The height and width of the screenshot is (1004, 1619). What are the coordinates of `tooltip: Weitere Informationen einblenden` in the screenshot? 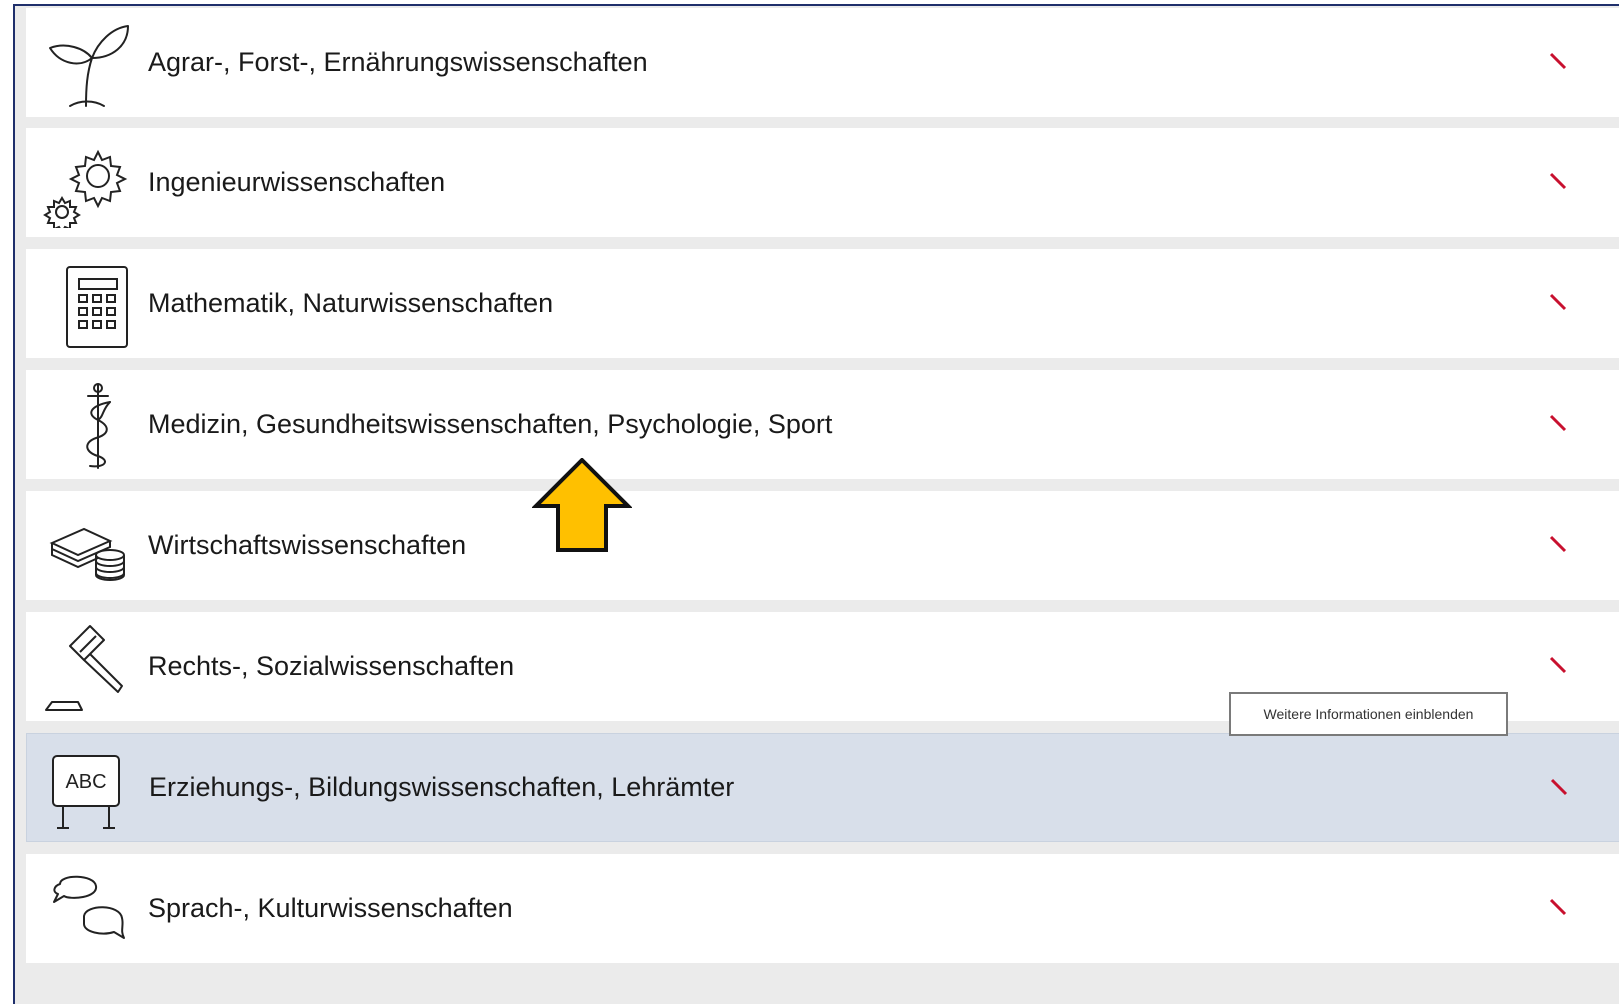 It's located at (1368, 714).